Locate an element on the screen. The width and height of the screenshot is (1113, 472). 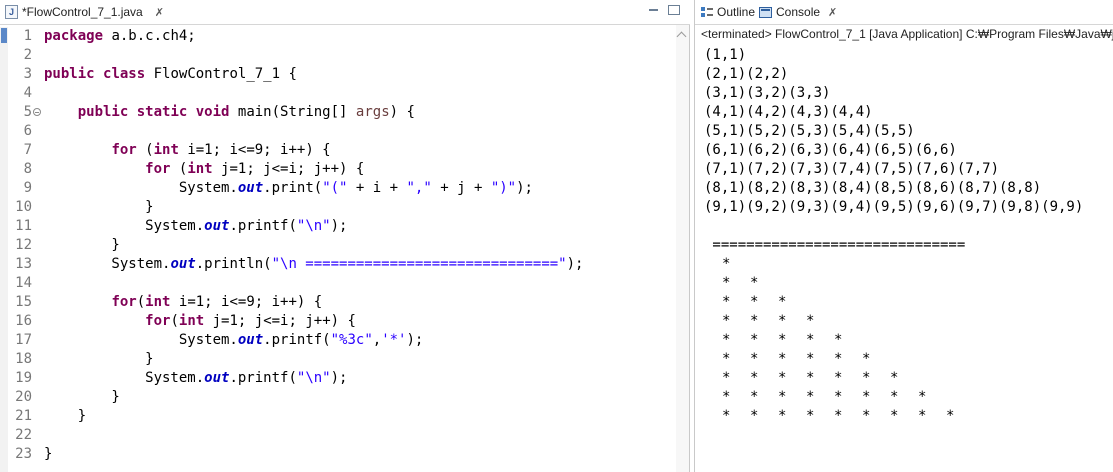
tab-close-icon: ✗ is located at coordinates (159, 12).